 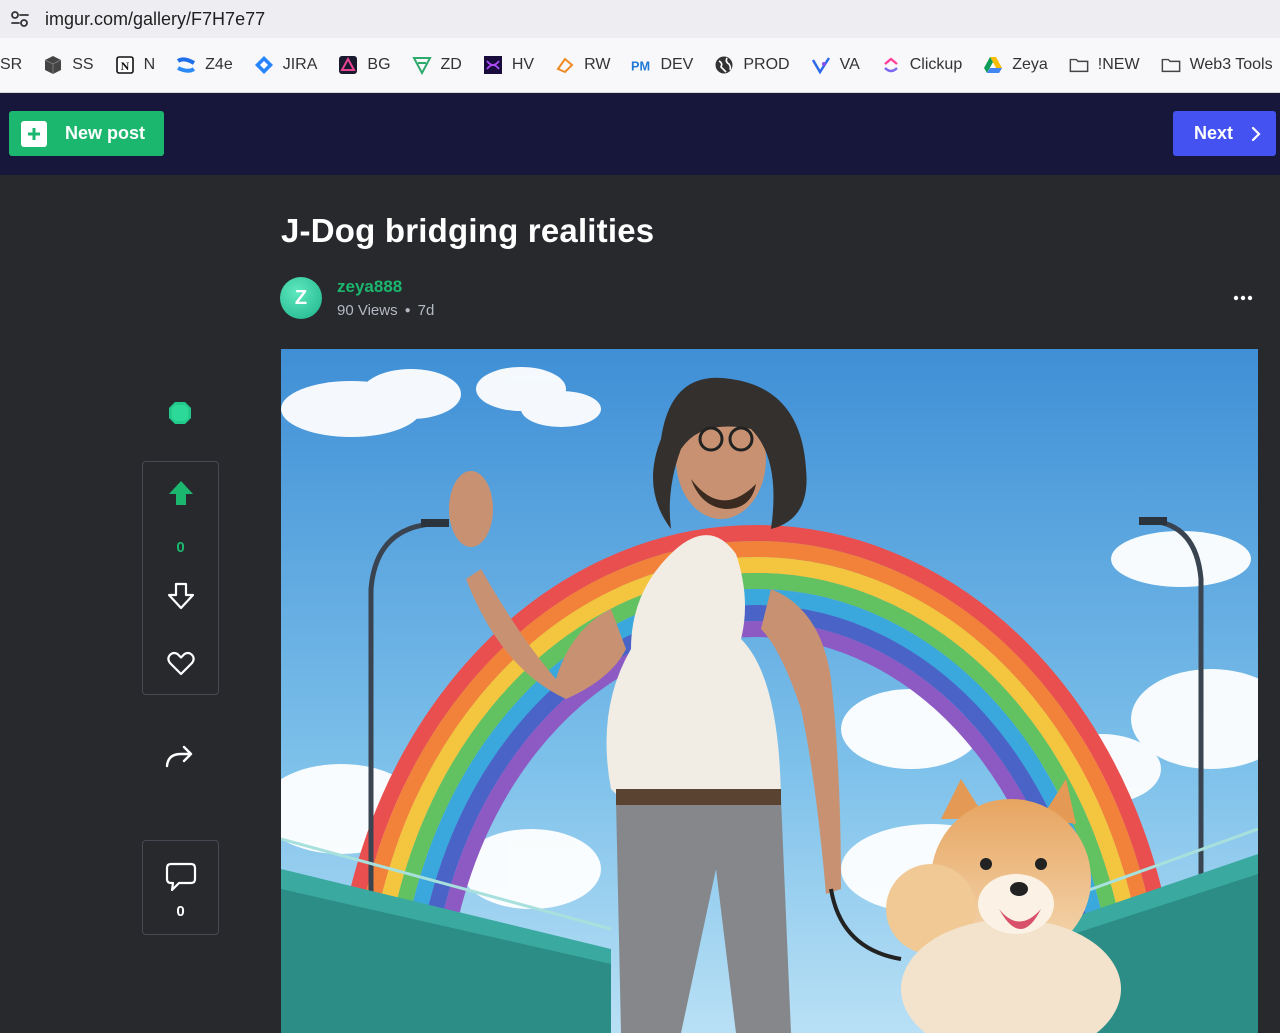 What do you see at coordinates (105, 133) in the screenshot?
I see `new-post-label: New post` at bounding box center [105, 133].